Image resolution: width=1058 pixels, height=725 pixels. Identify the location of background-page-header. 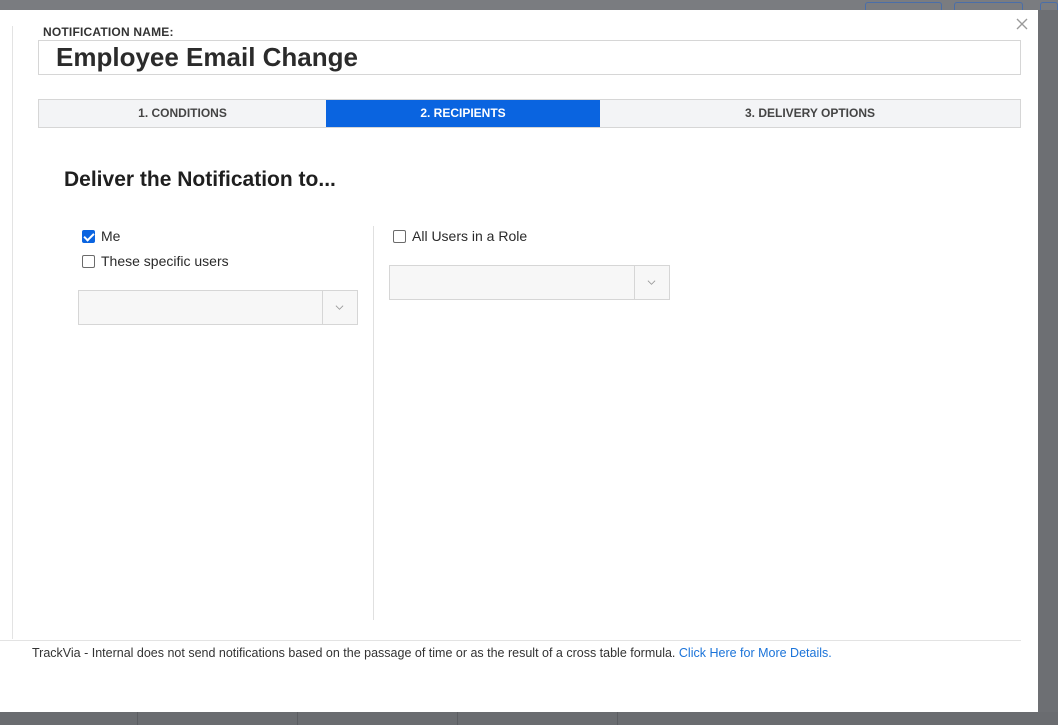
(529, 5).